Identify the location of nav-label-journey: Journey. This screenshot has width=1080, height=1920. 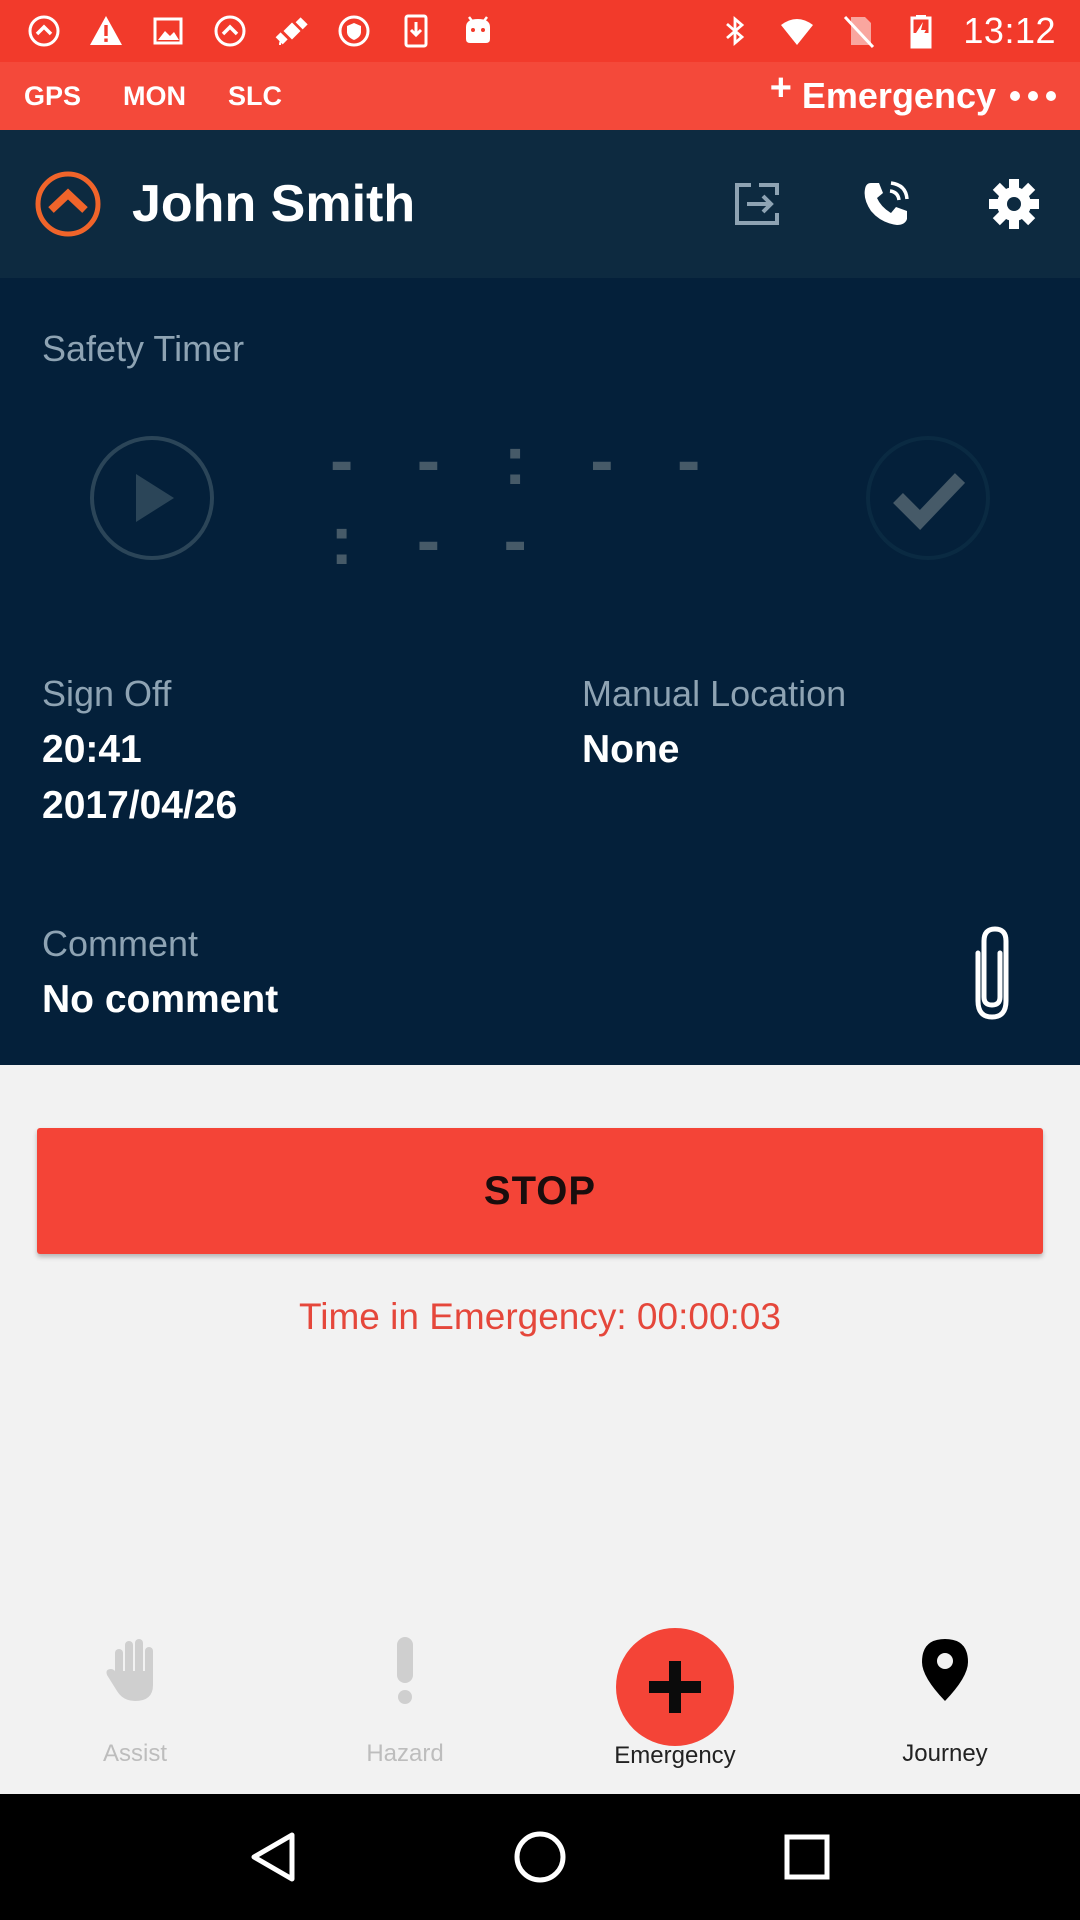
(945, 1753).